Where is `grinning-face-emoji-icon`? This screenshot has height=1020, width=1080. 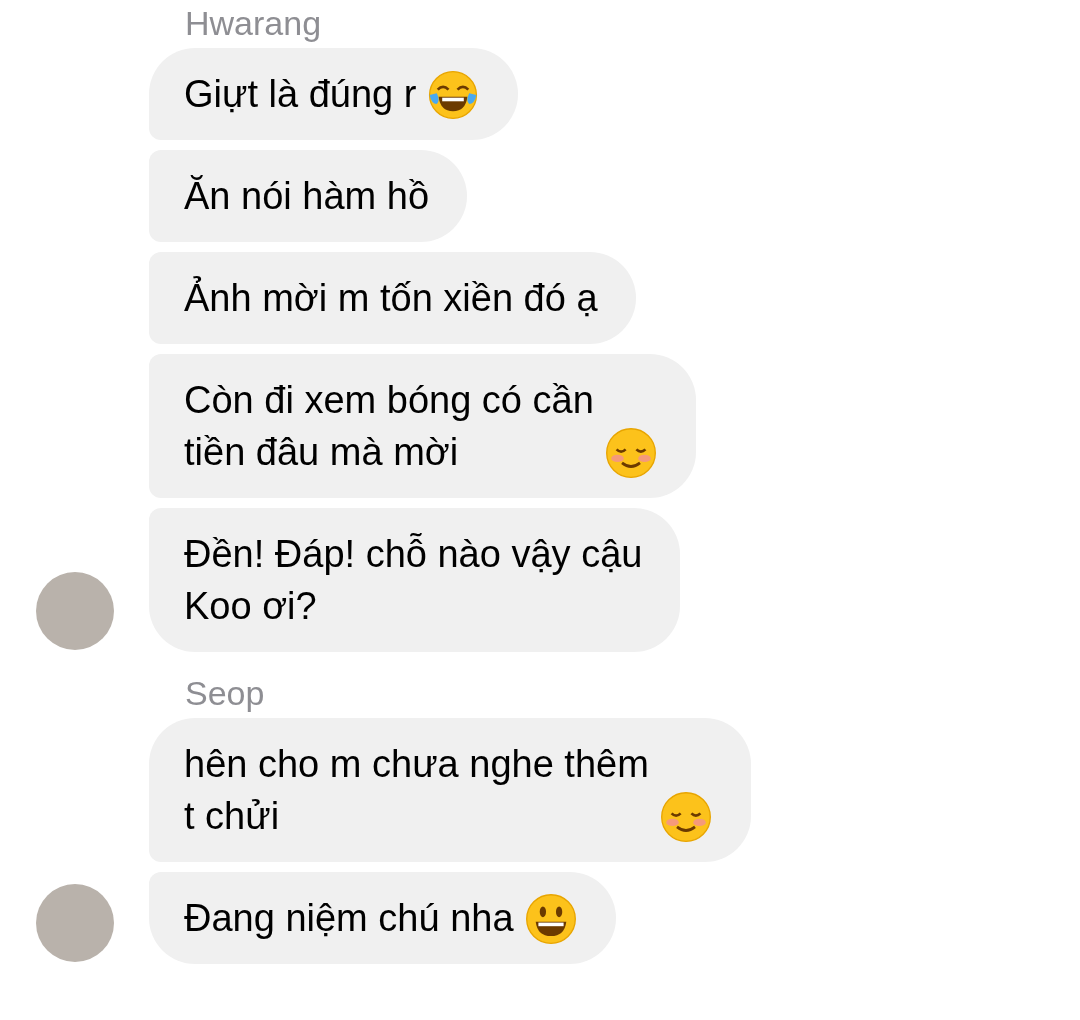
grinning-face-emoji-icon is located at coordinates (550, 919).